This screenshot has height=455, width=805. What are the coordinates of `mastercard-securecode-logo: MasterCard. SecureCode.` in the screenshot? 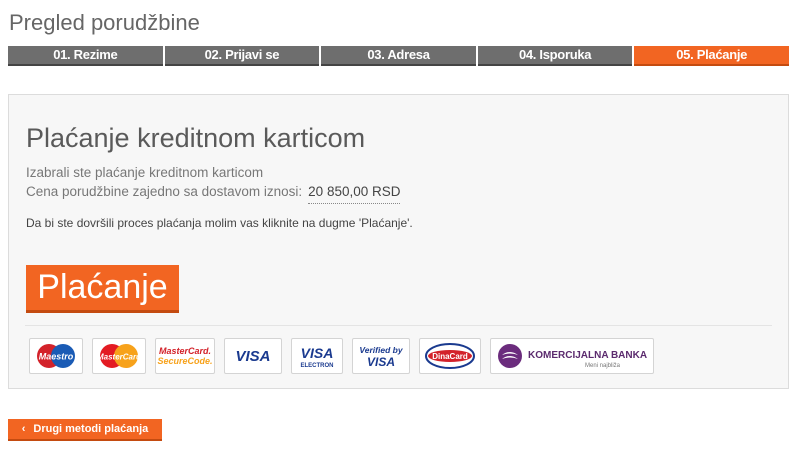 It's located at (185, 356).